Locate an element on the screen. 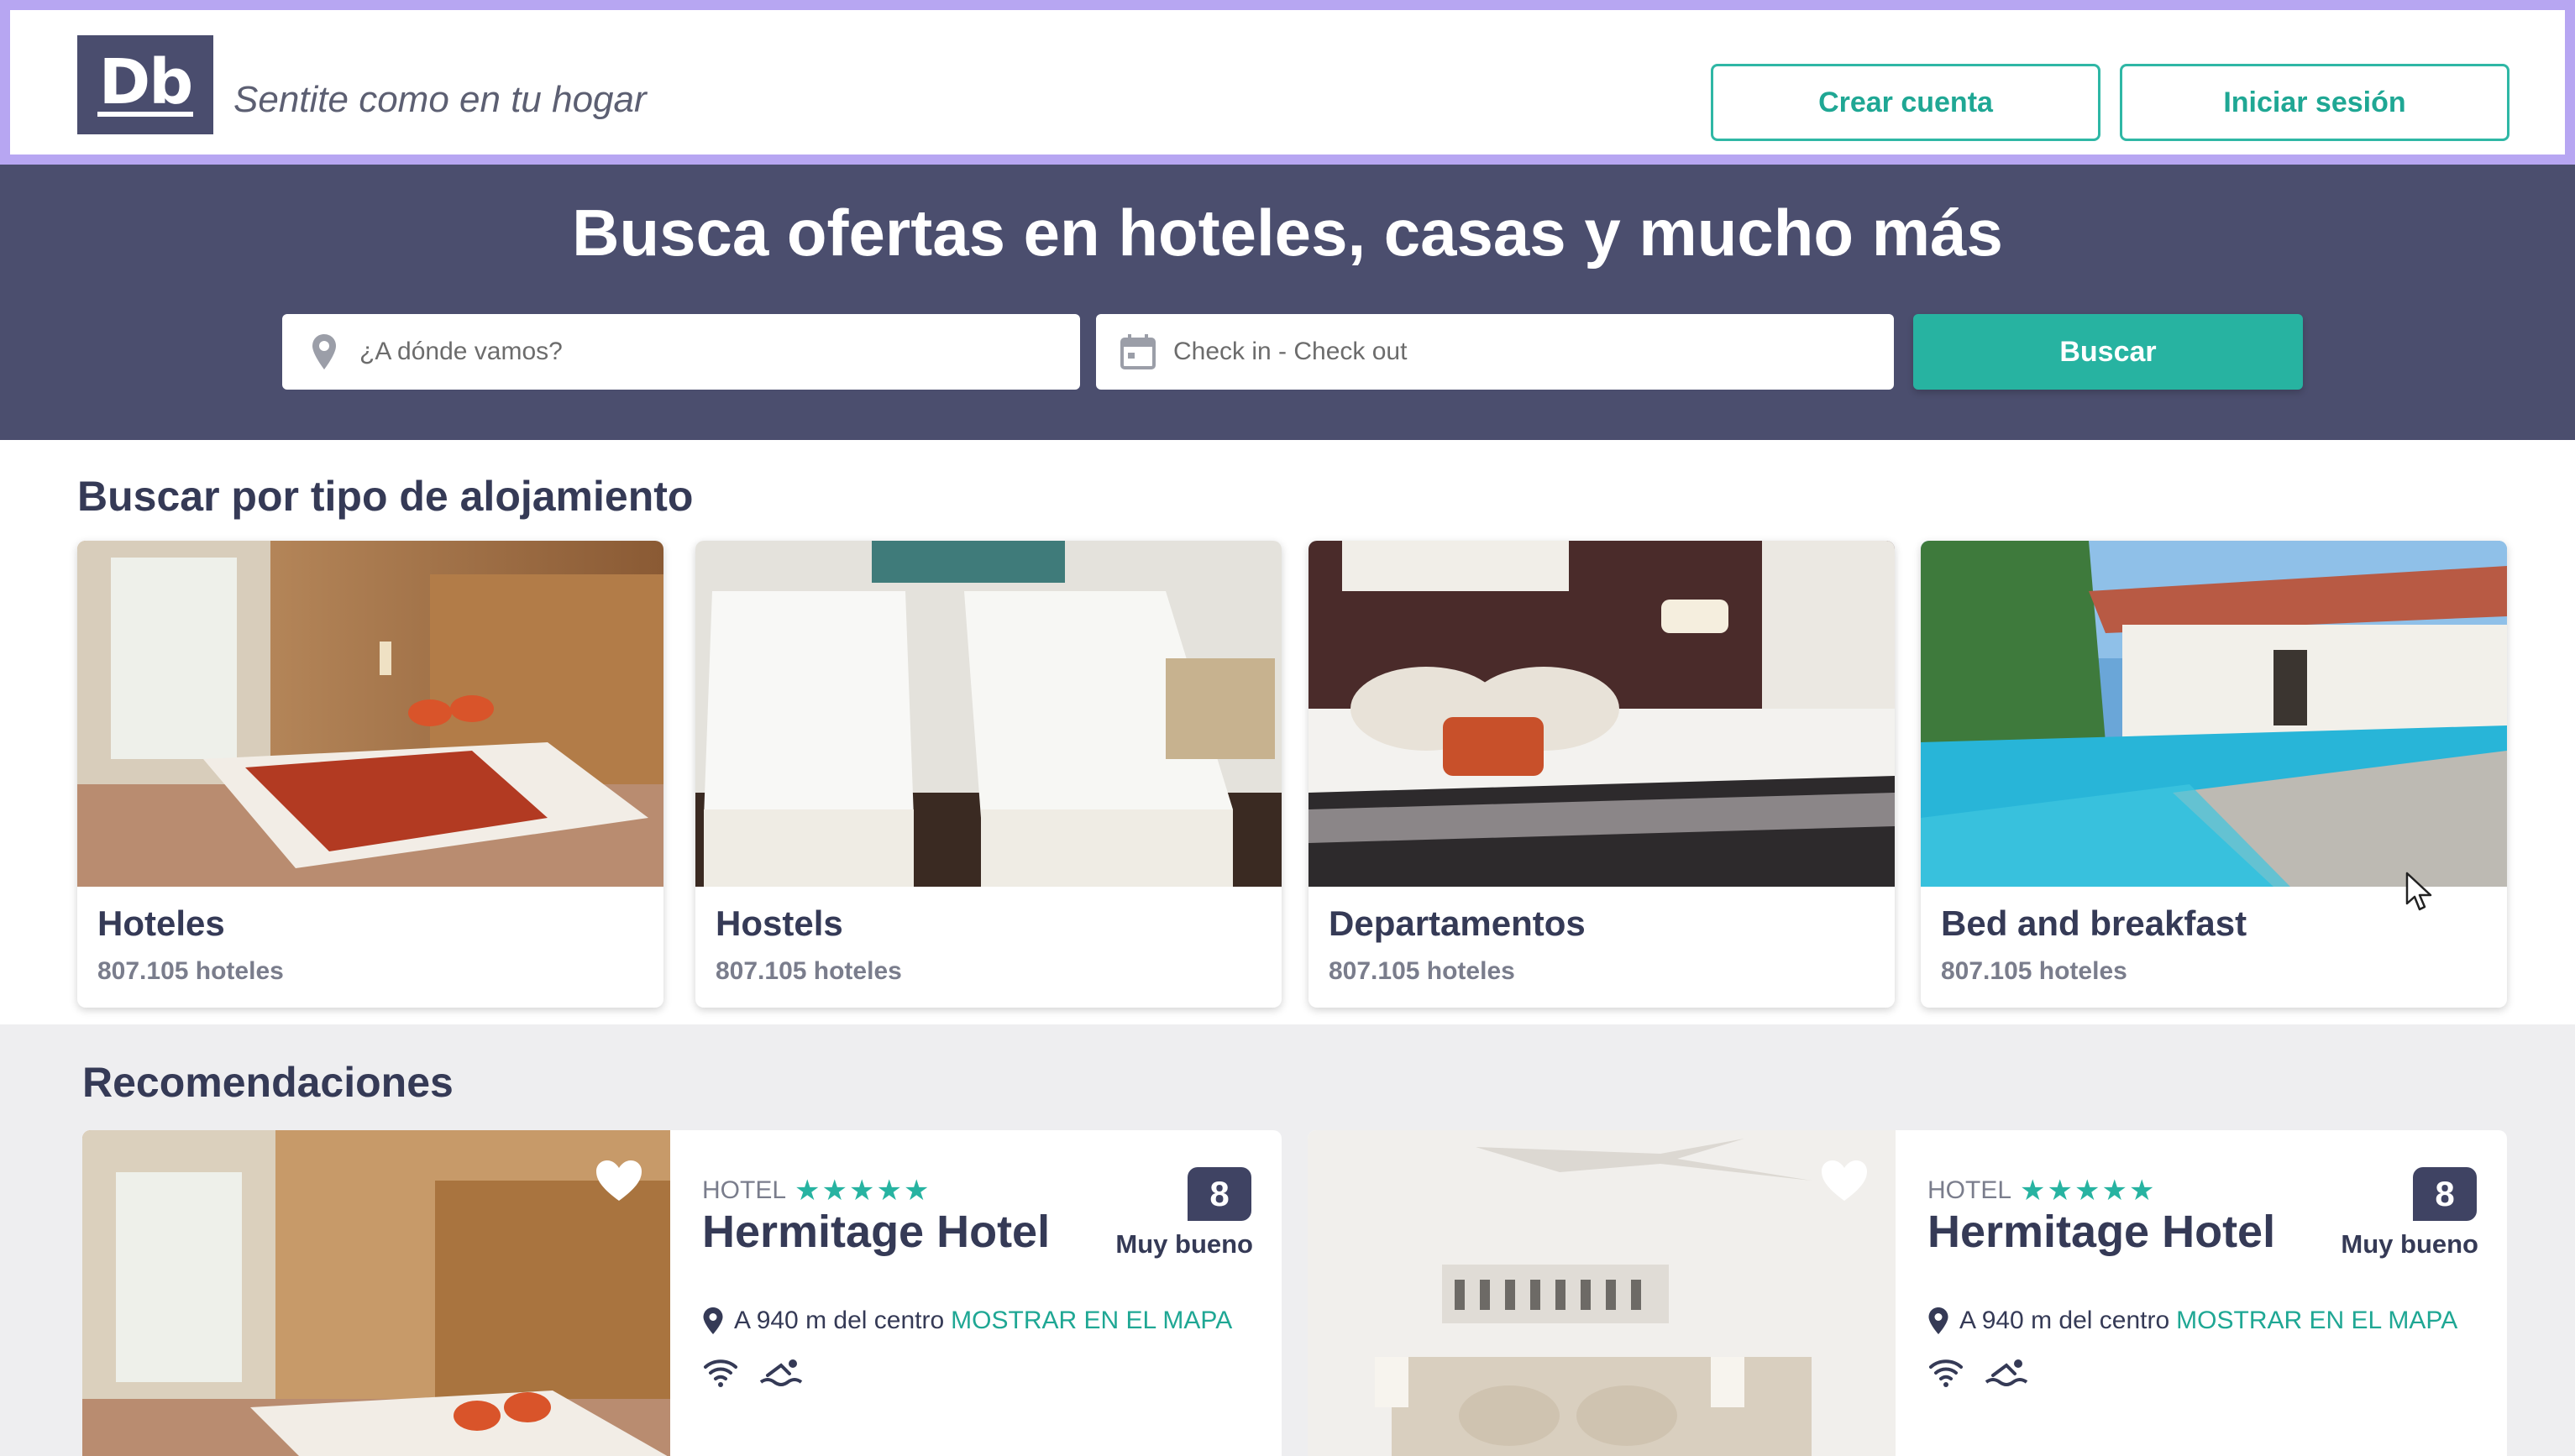 Image resolution: width=2575 pixels, height=1456 pixels. recommendations-title: Recomendaciones is located at coordinates (268, 1082).